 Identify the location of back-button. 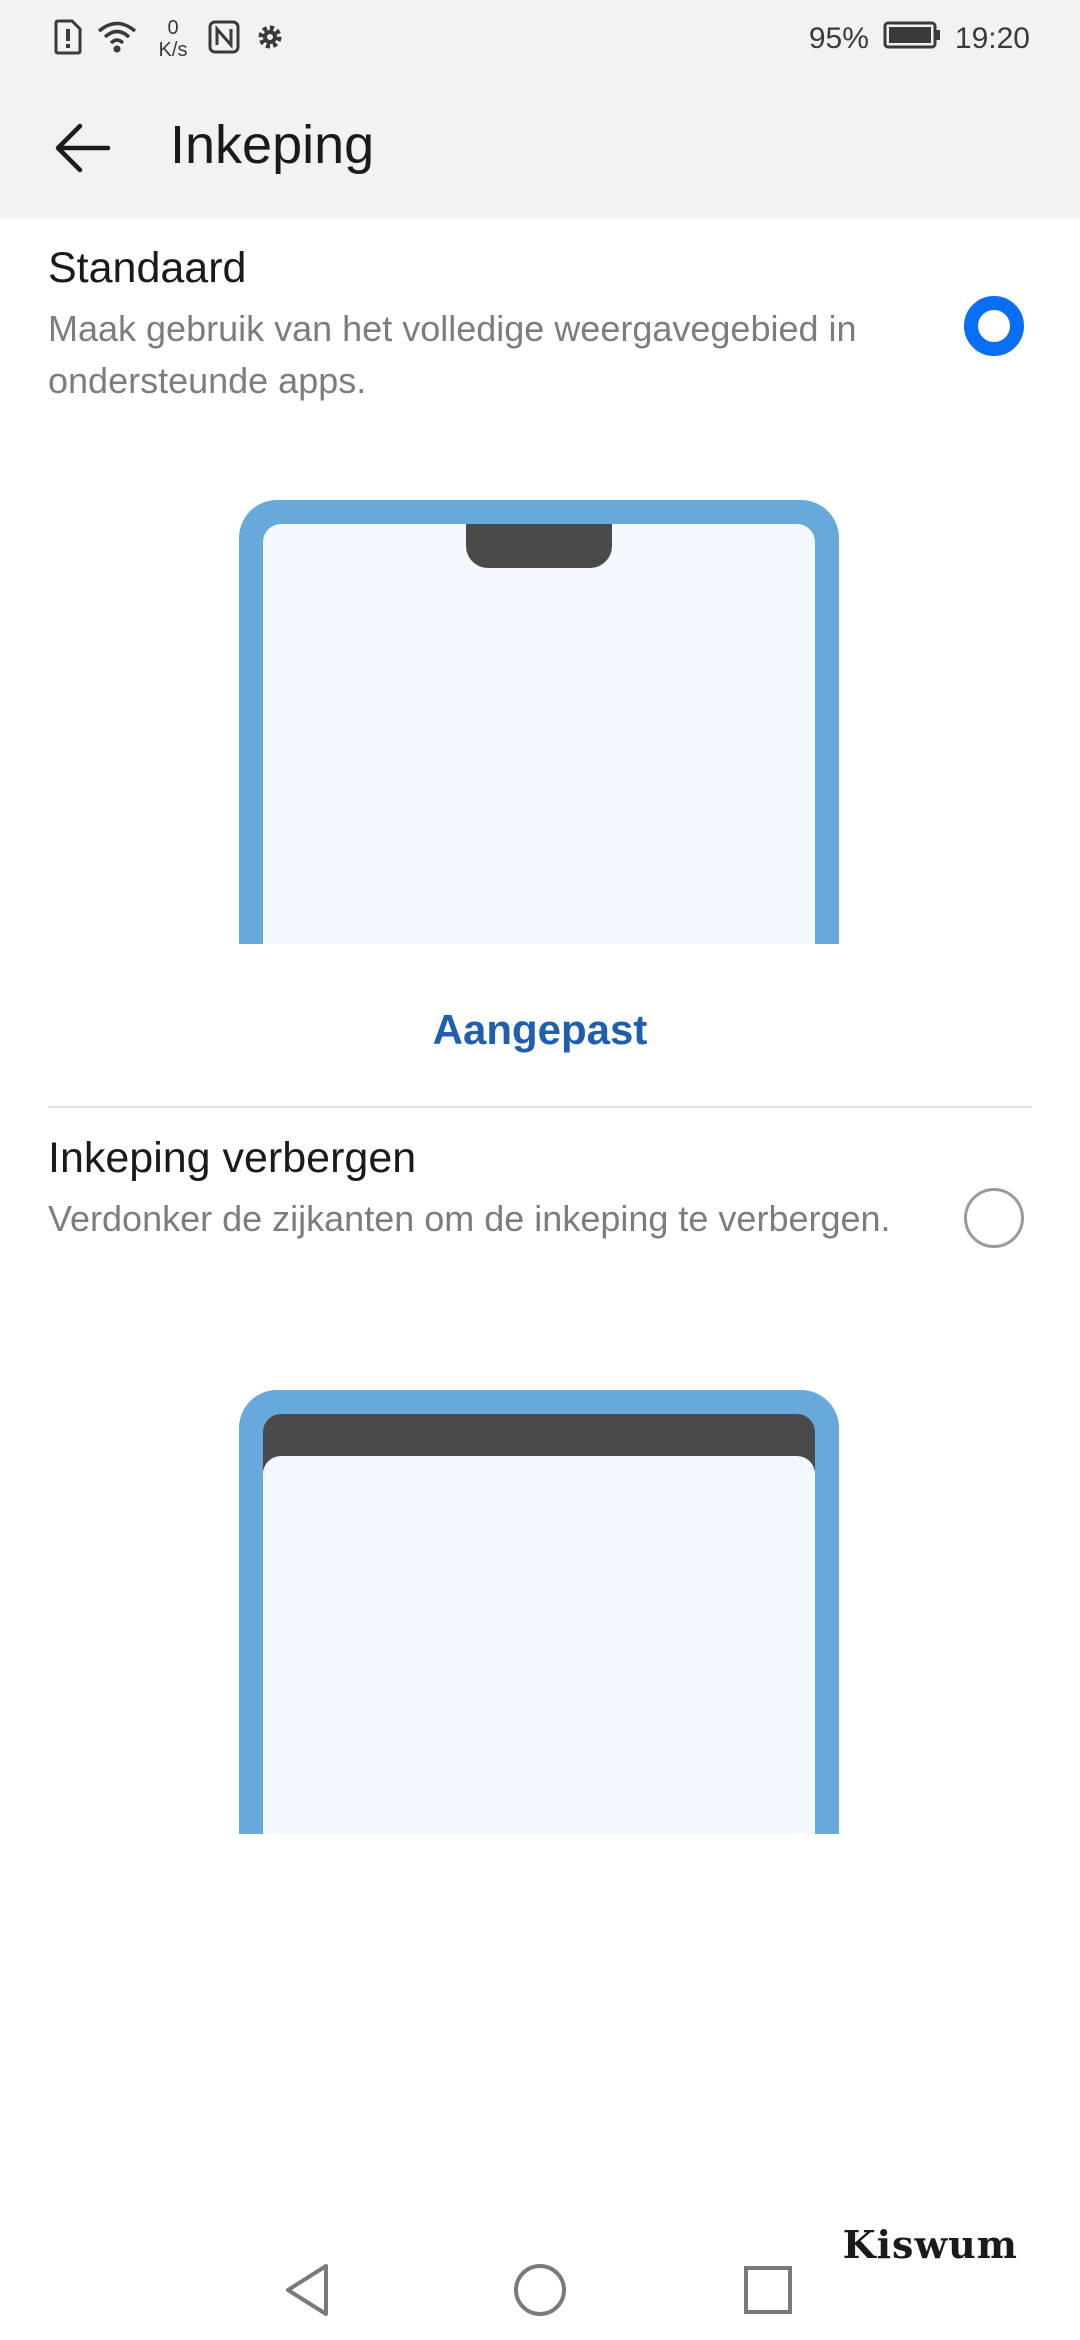
(82, 148).